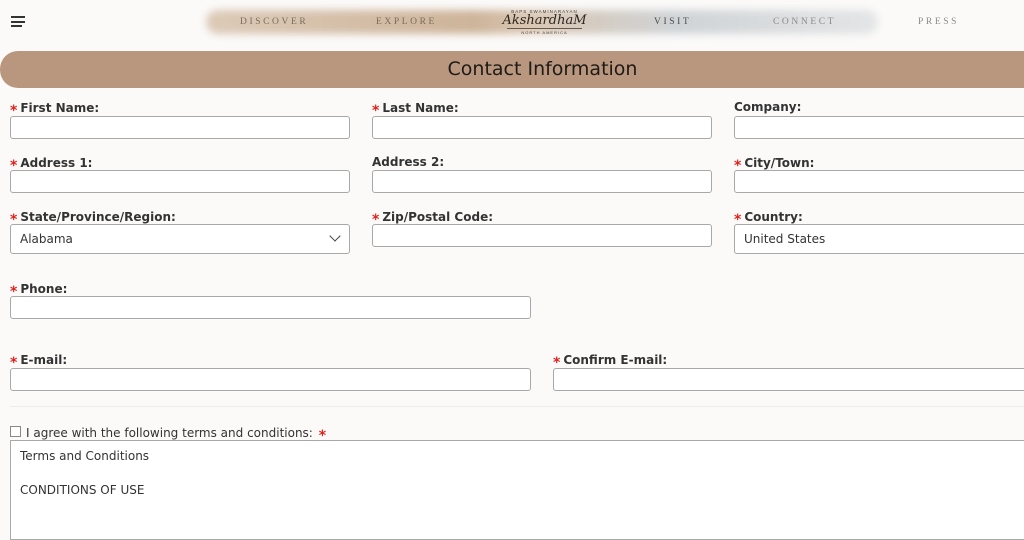 Image resolution: width=1024 pixels, height=540 pixels. Describe the element at coordinates (610, 362) in the screenshot. I see `confirm-email-label: * Confirm E-mail:` at that location.